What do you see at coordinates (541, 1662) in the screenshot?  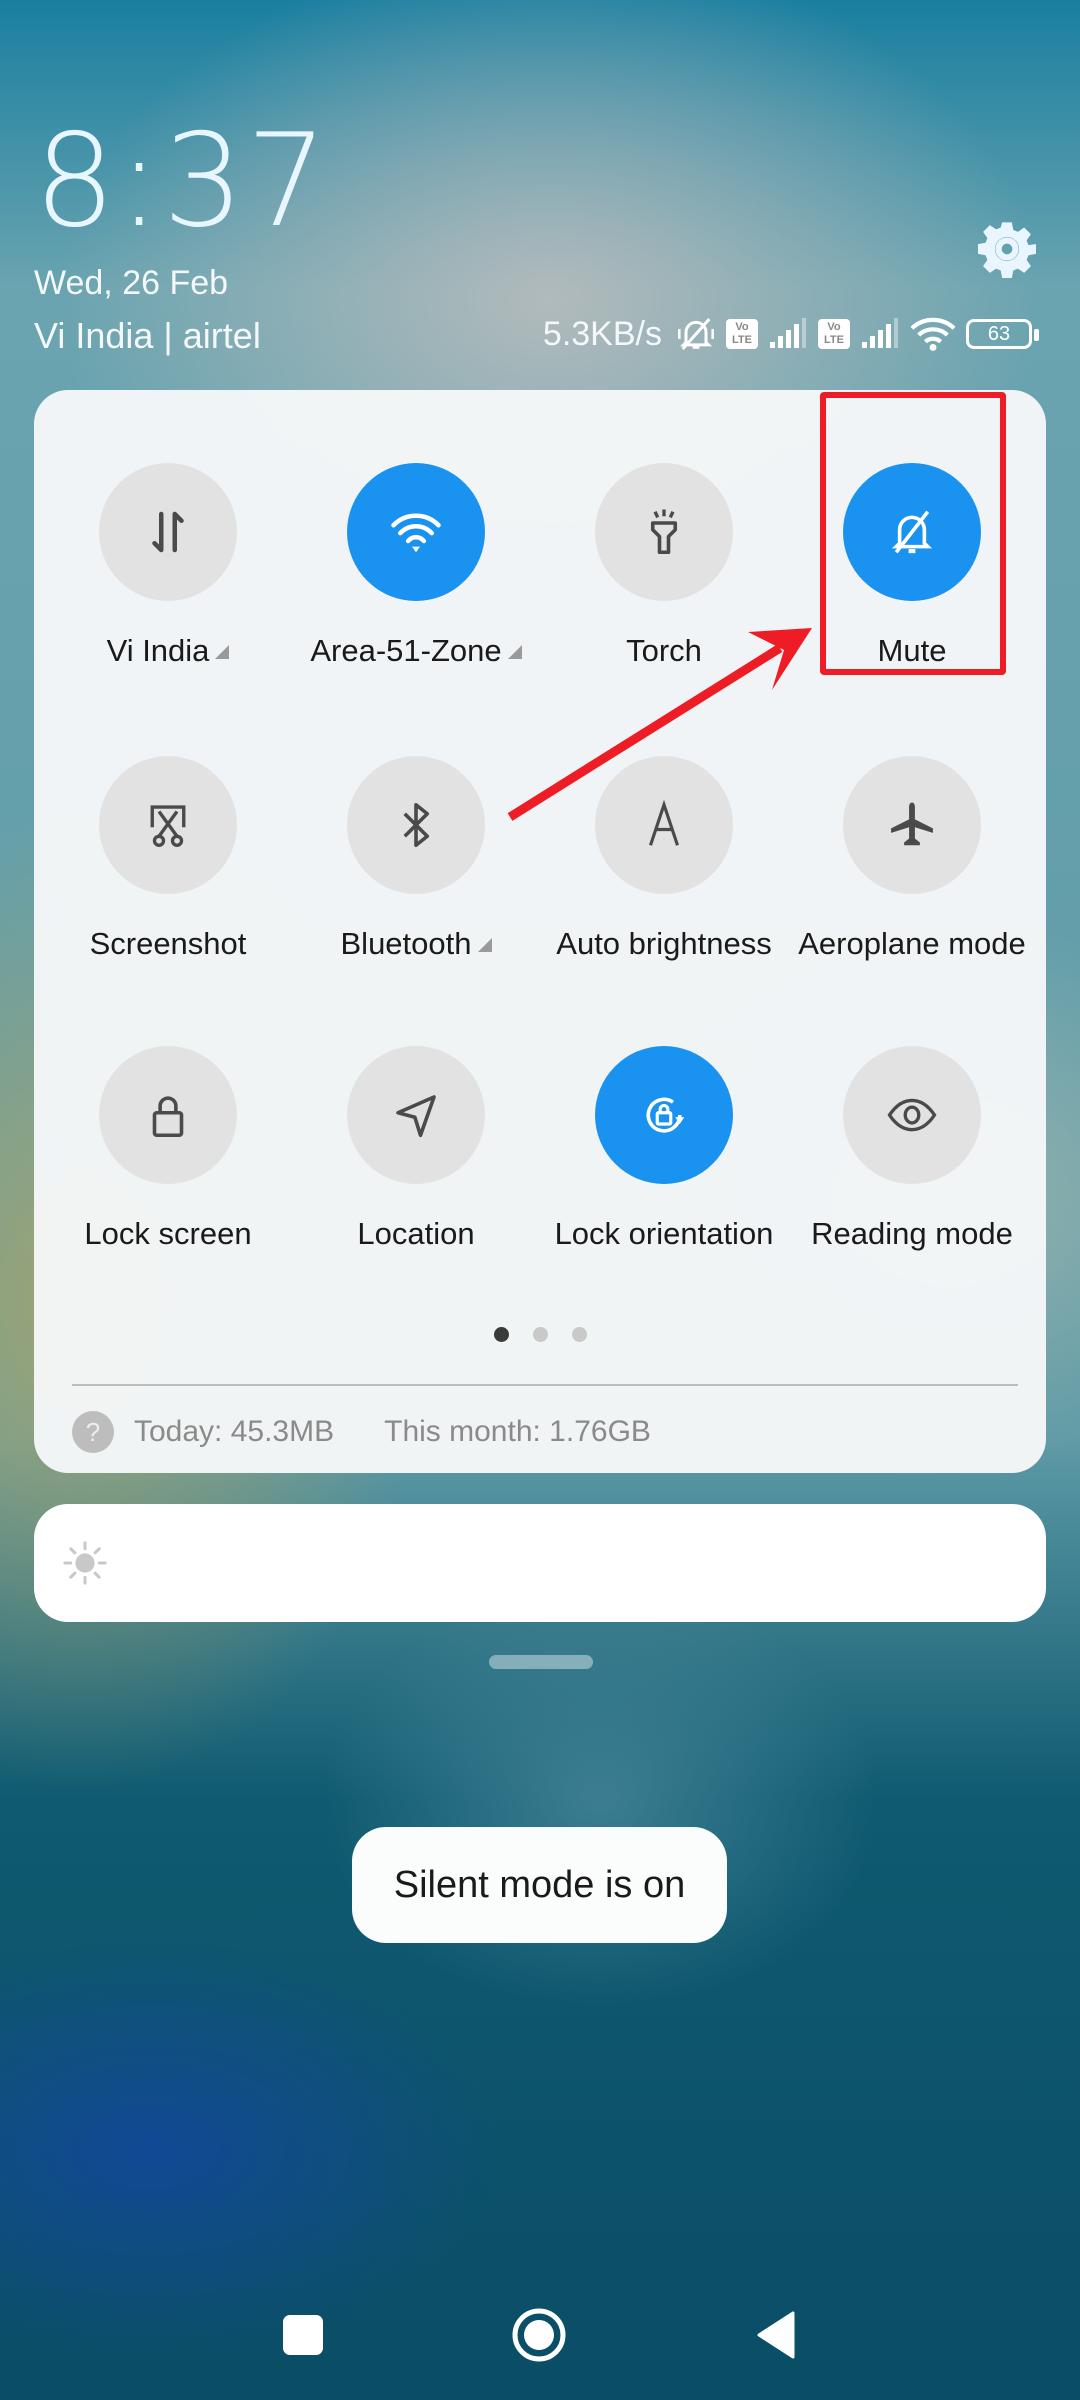 I see `drag-handle` at bounding box center [541, 1662].